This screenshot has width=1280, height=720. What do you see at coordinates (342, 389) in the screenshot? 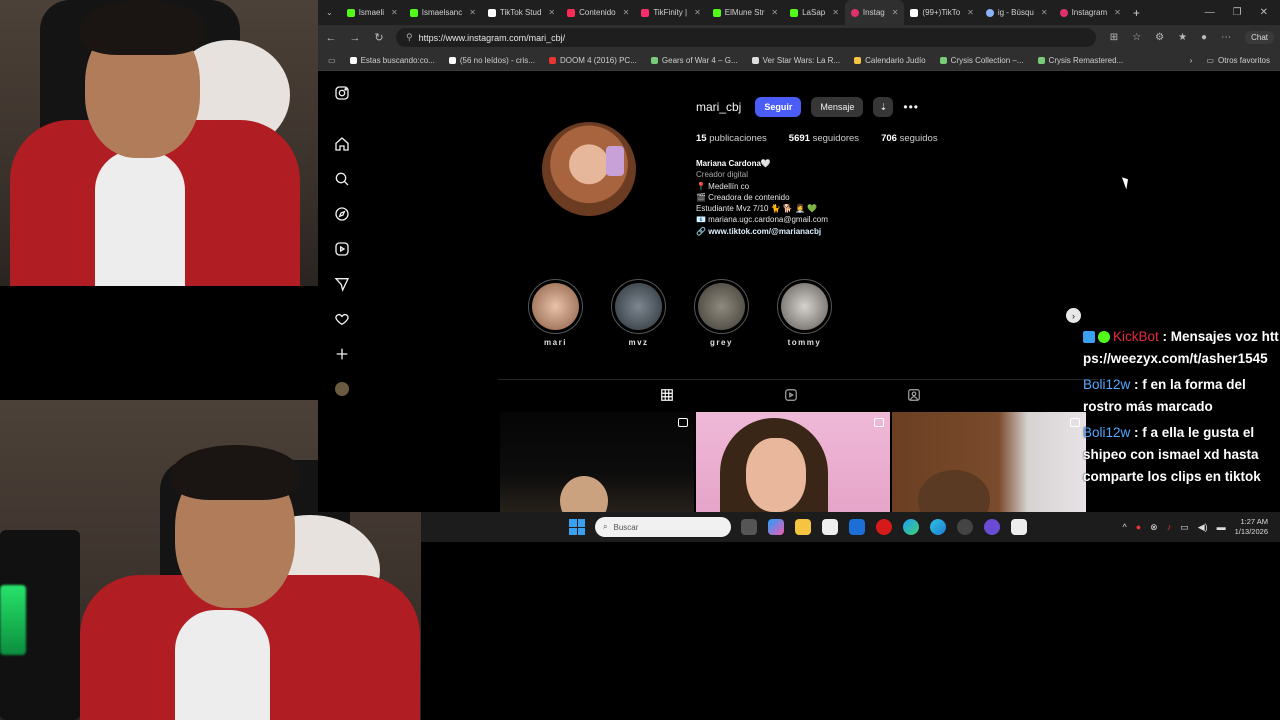
I see `profile-avatar-icon` at bounding box center [342, 389].